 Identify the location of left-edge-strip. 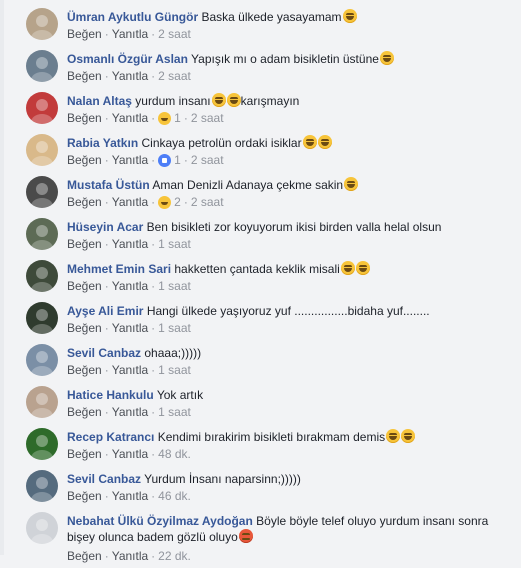
(2, 277).